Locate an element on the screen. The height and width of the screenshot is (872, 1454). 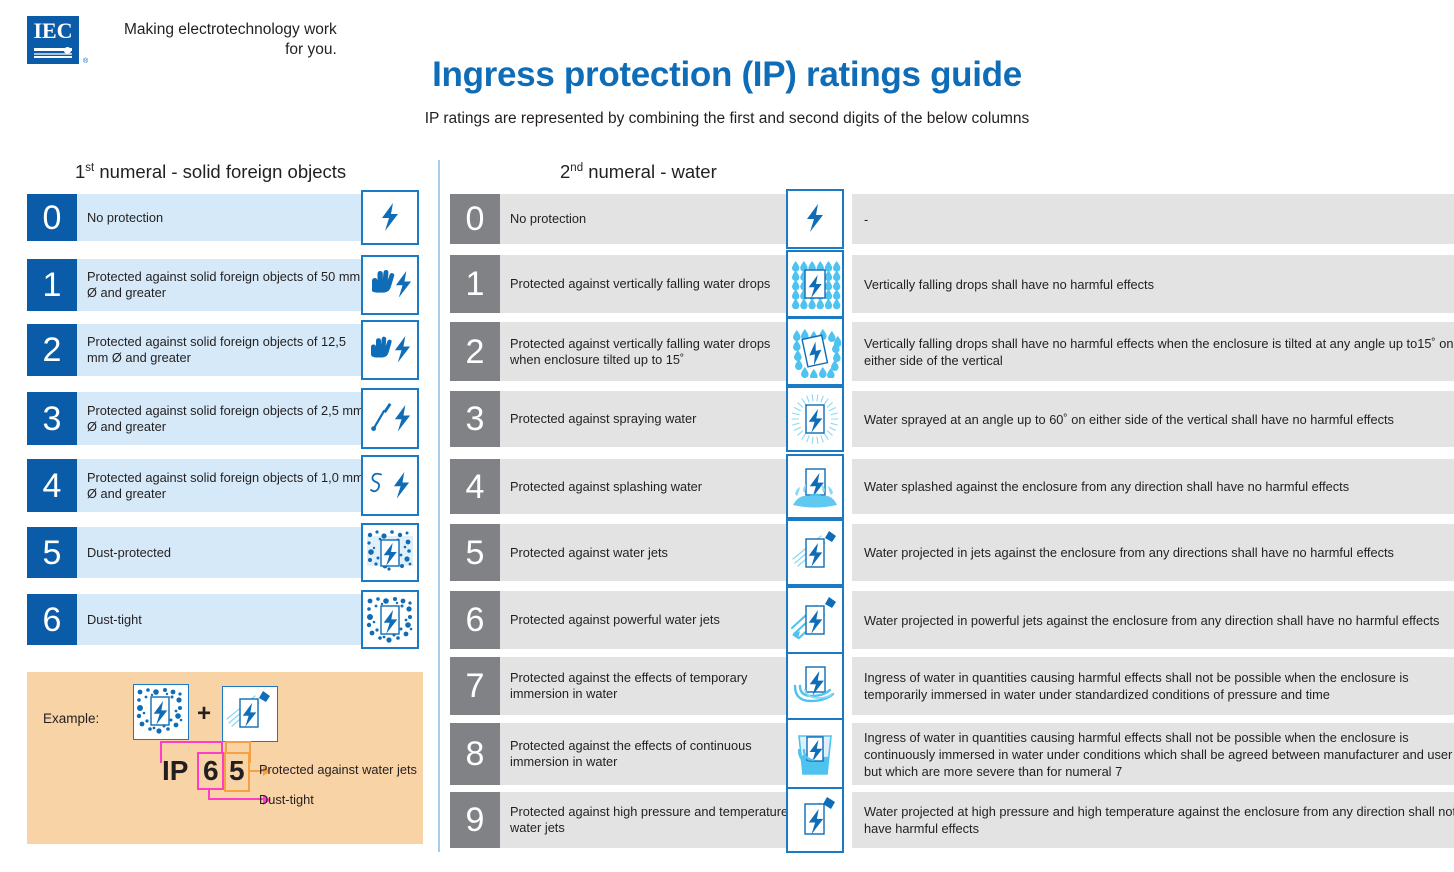
solid-row: 0 No protection is located at coordinates (201, 217).